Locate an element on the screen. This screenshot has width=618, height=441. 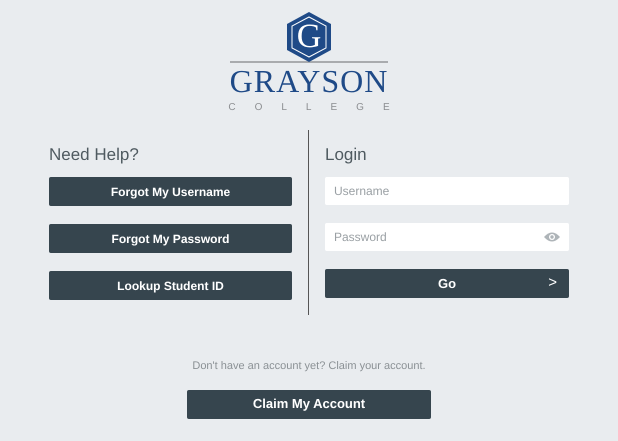
college-name: GRAYSON is located at coordinates (309, 81).